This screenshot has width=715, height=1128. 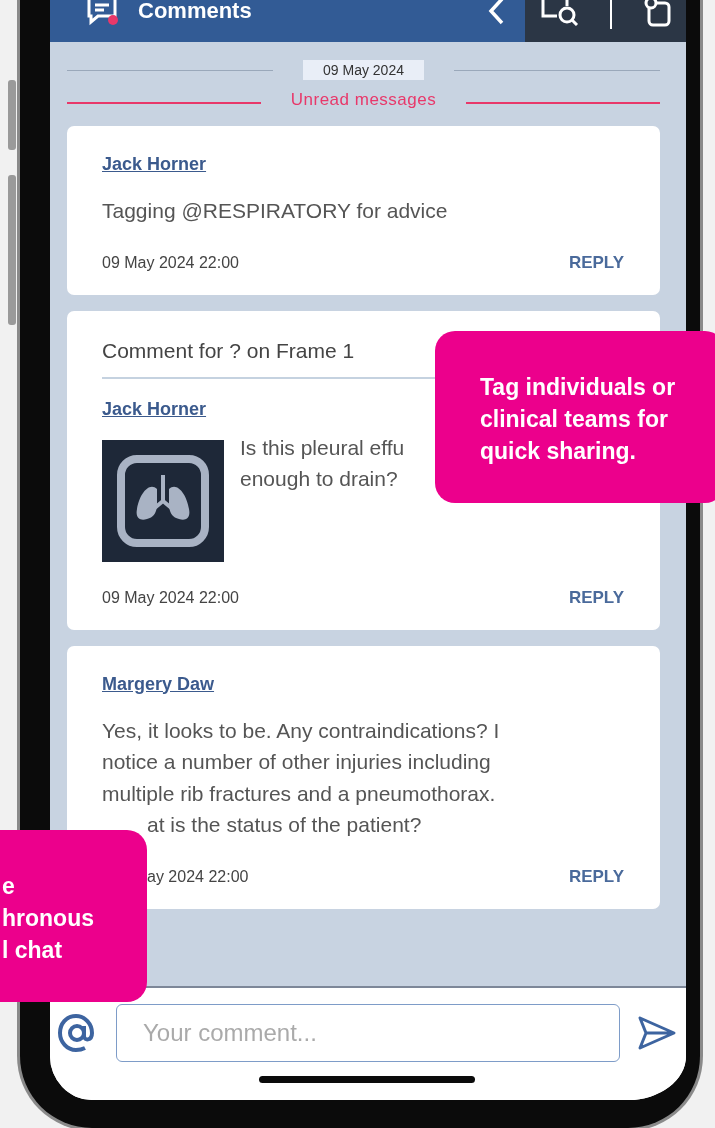 What do you see at coordinates (103, 13) in the screenshot?
I see `comment-notification-icon` at bounding box center [103, 13].